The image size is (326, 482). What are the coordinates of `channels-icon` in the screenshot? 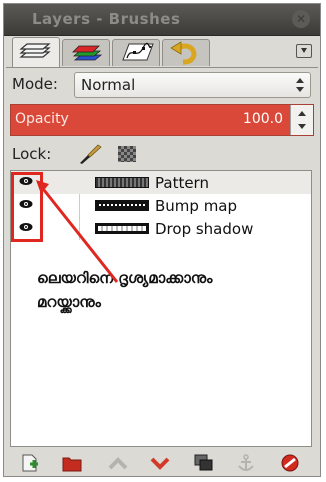 It's located at (87, 53).